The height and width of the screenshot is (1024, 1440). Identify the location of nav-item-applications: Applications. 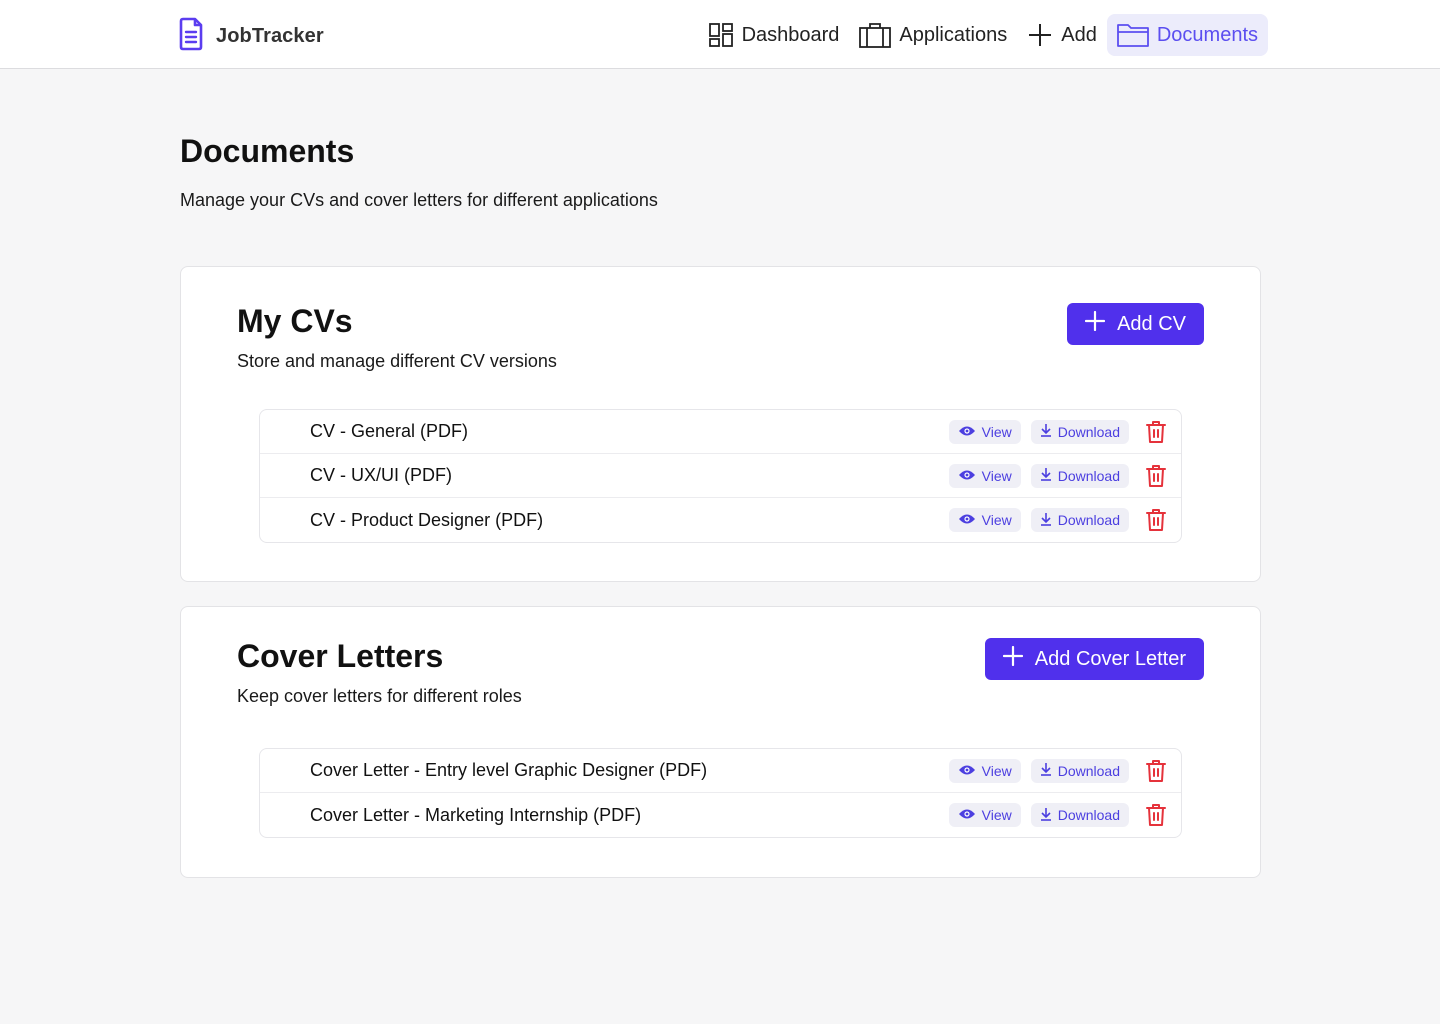
(933, 35).